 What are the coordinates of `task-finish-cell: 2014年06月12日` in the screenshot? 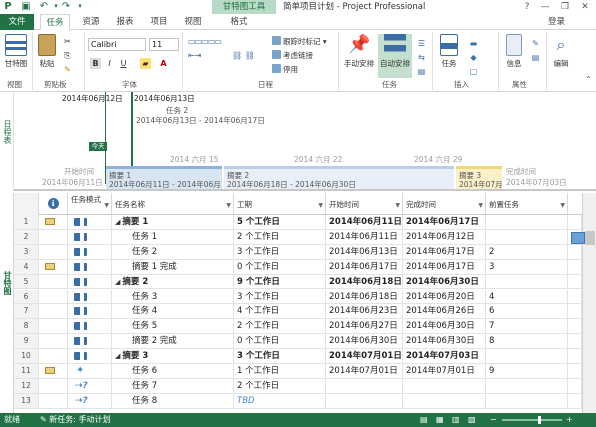 It's located at (444, 237).